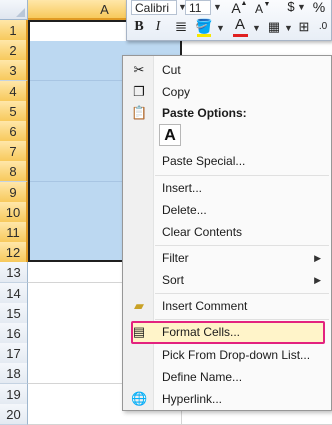 The width and height of the screenshot is (332, 425). What do you see at coordinates (227, 92) in the screenshot?
I see `menu-item-copy: ❐ Copy` at bounding box center [227, 92].